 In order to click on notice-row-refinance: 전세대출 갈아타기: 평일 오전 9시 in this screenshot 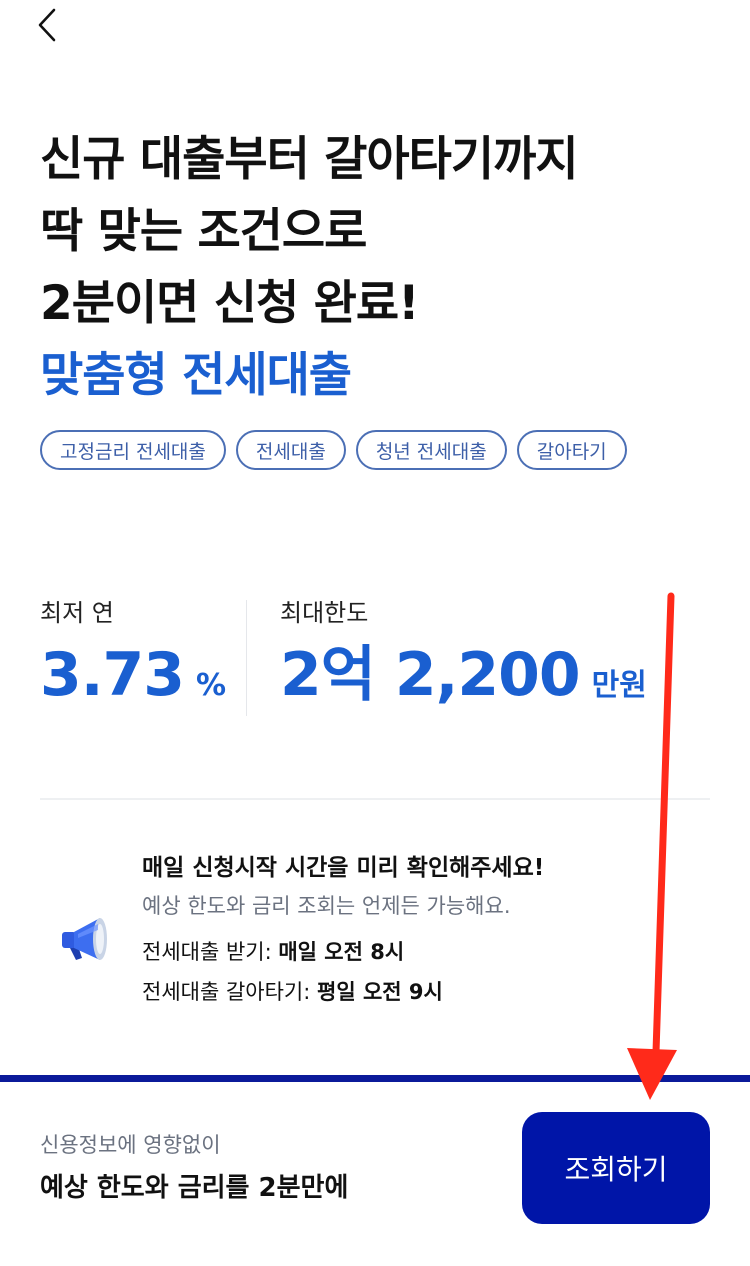, I will do `click(343, 992)`.